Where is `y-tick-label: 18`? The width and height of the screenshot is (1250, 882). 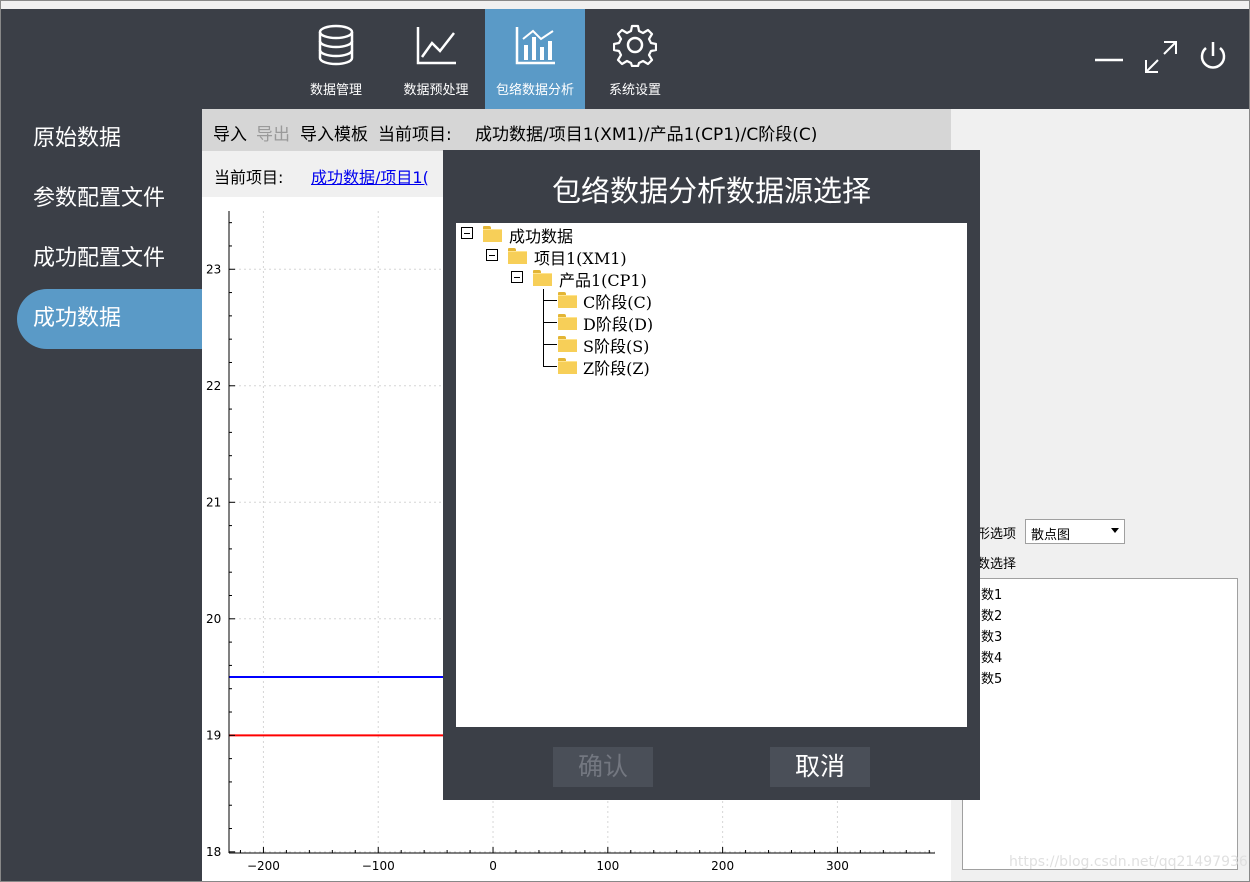 y-tick-label: 18 is located at coordinates (213, 852).